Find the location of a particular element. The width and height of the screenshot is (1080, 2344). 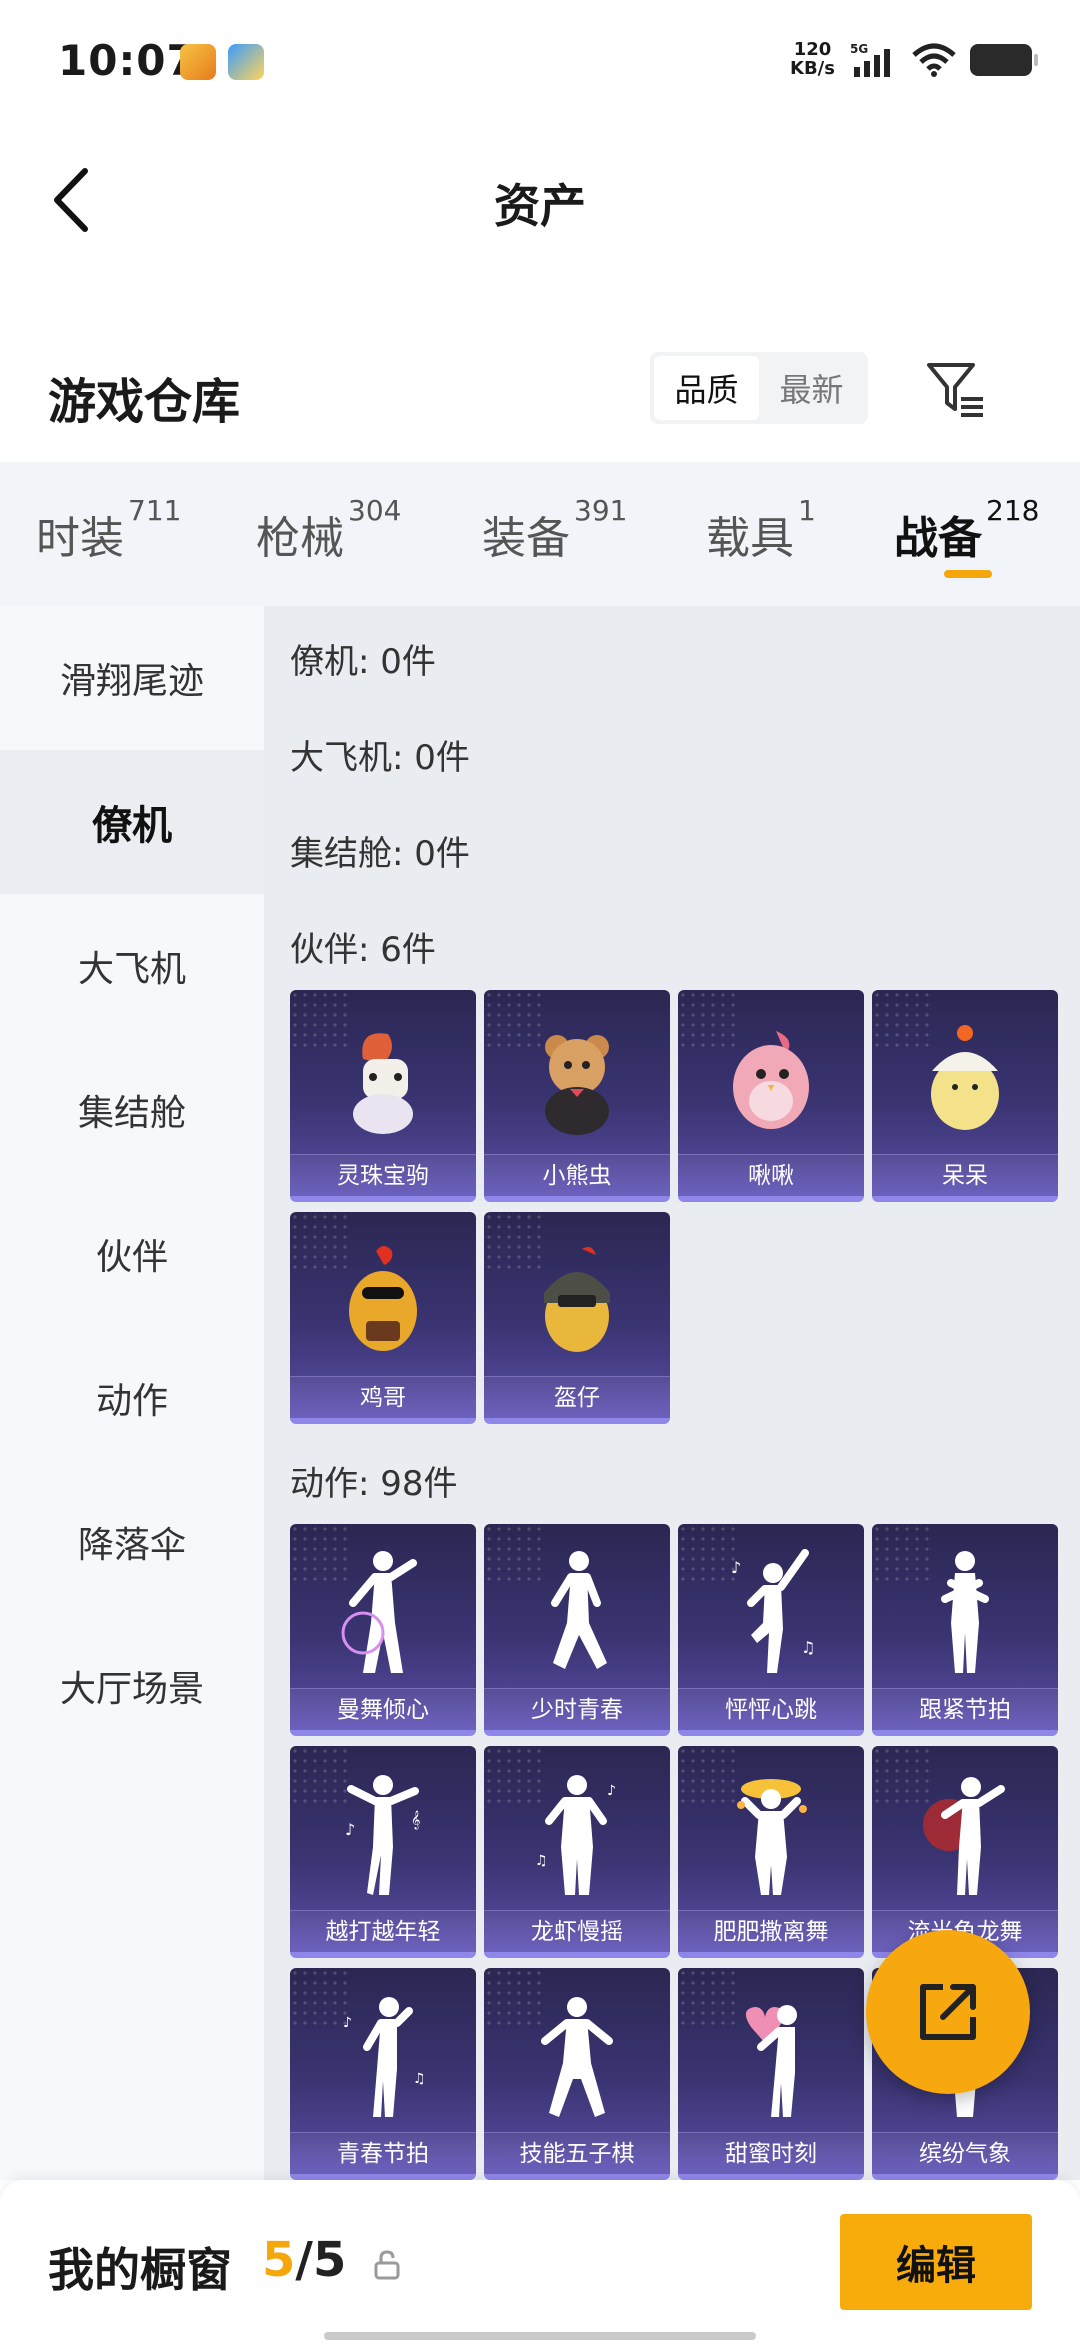

partner-card: 呆呆 is located at coordinates (965, 1096).